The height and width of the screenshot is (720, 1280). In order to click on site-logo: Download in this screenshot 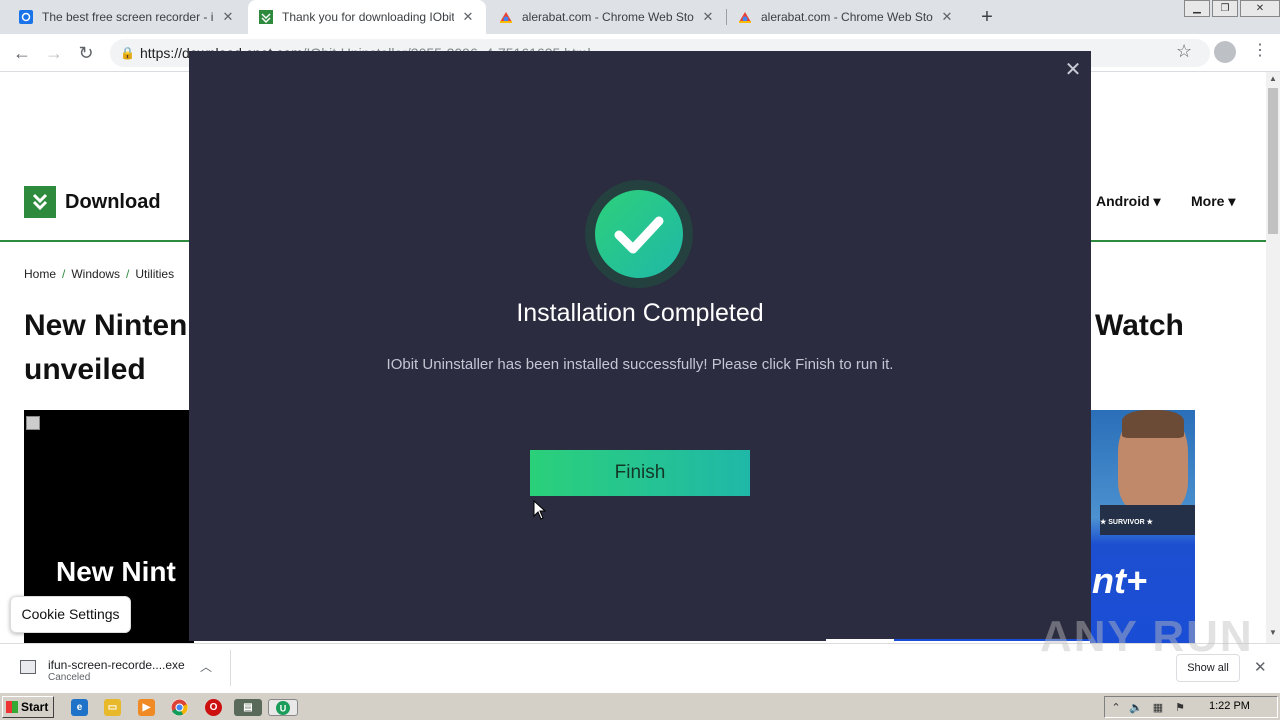, I will do `click(92, 202)`.